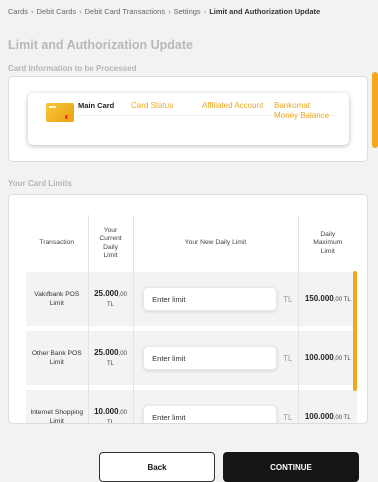 This screenshot has height=482, width=378. What do you see at coordinates (96, 105) in the screenshot?
I see `card-name: Main Card` at bounding box center [96, 105].